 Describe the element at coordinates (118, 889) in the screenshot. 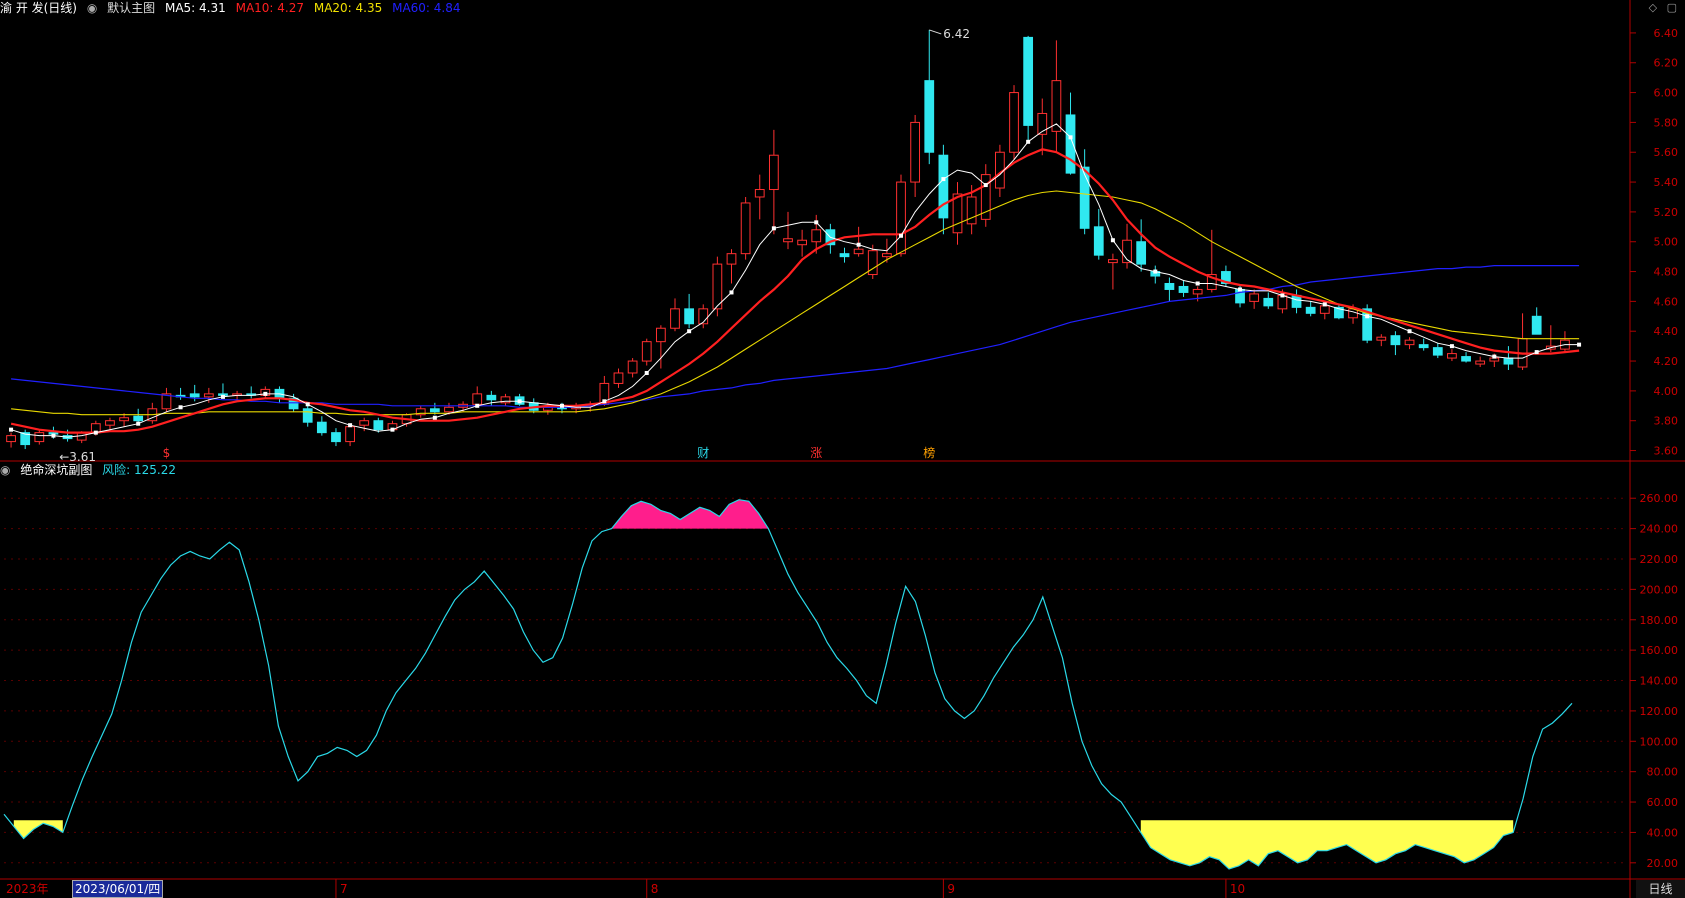

I see `selected-date: 2023/06/01/四` at that location.